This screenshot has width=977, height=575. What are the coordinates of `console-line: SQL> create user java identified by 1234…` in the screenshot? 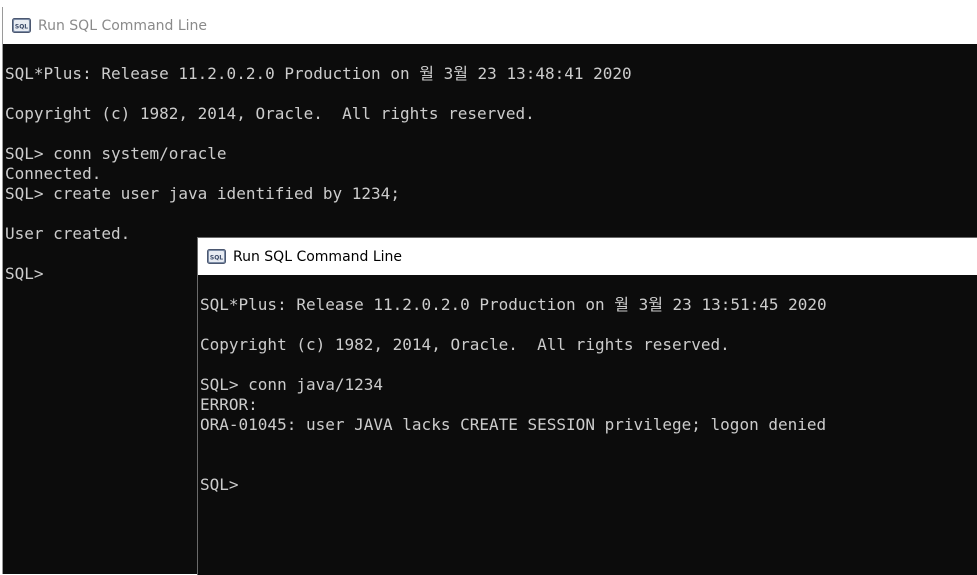 It's located at (202, 193).